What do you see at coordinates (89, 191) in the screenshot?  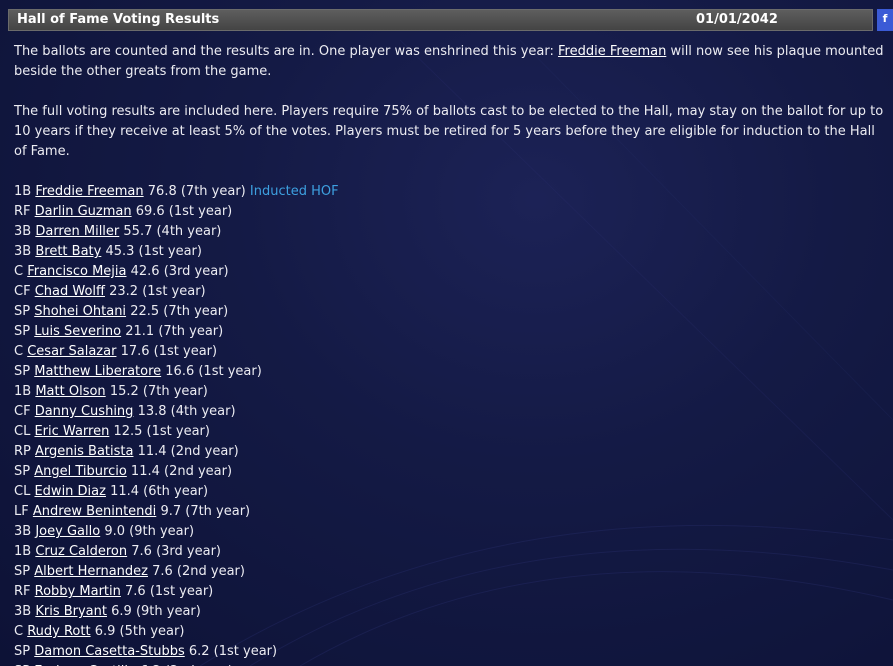 I see `player-link: Freddie Freeman` at bounding box center [89, 191].